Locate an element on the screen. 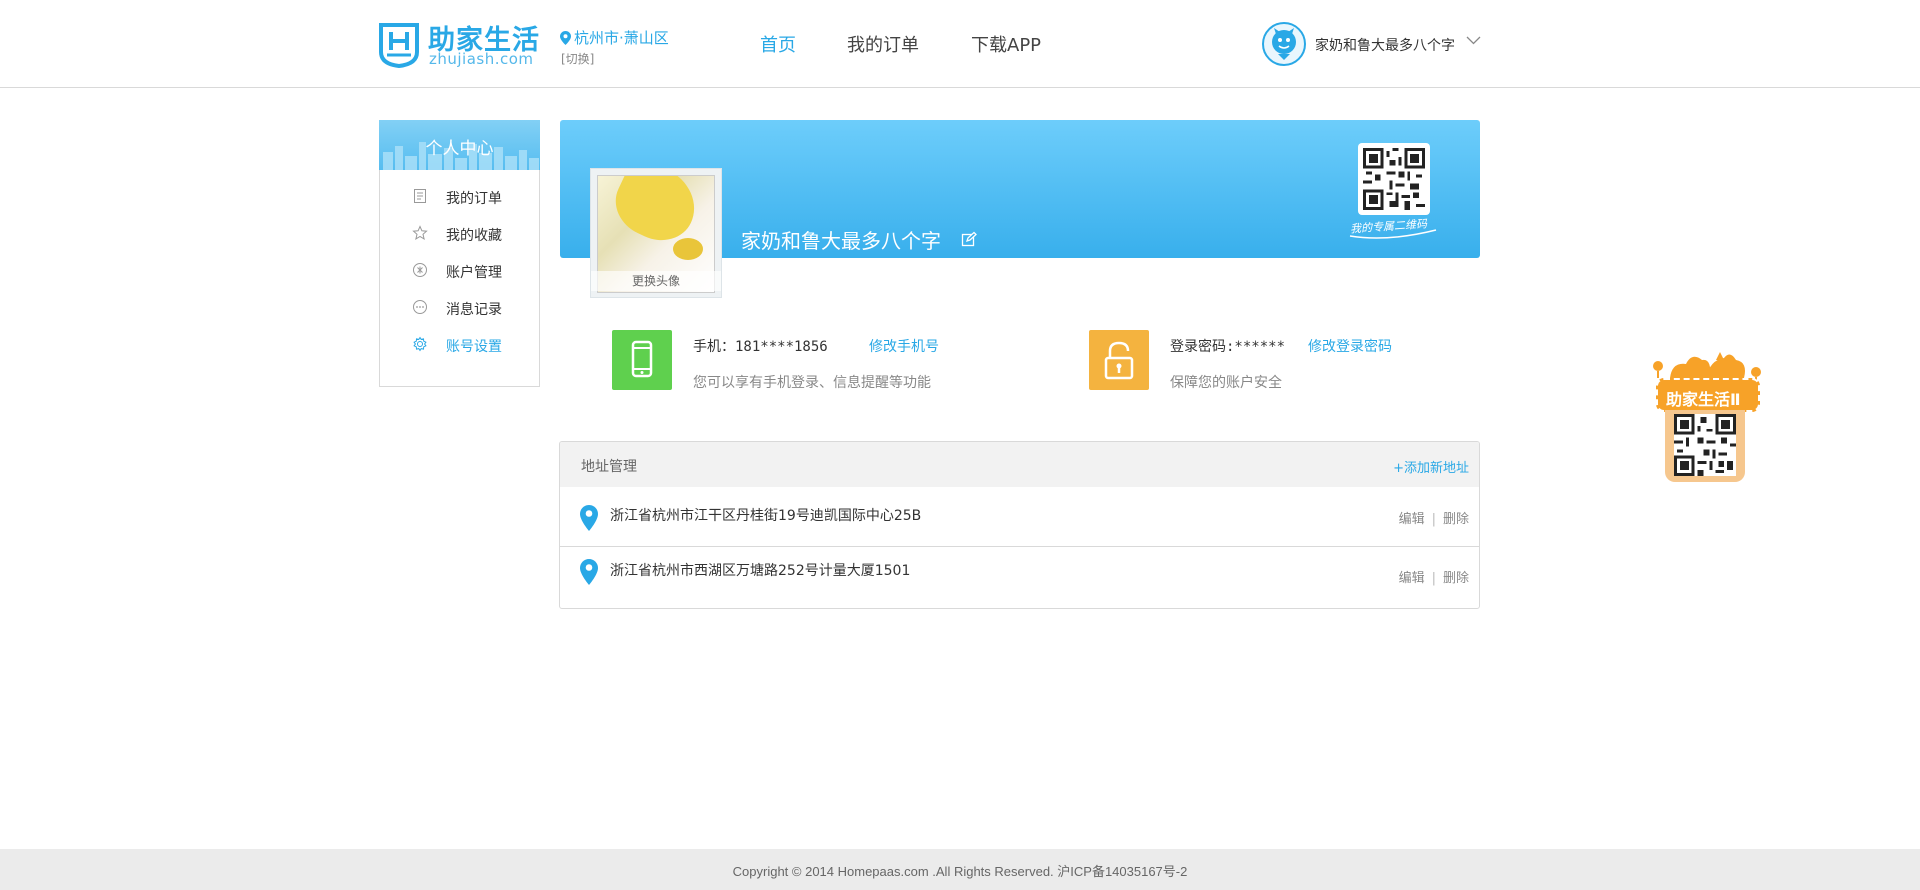 The width and height of the screenshot is (1920, 890). mascot-face-icon is located at coordinates (1284, 44).